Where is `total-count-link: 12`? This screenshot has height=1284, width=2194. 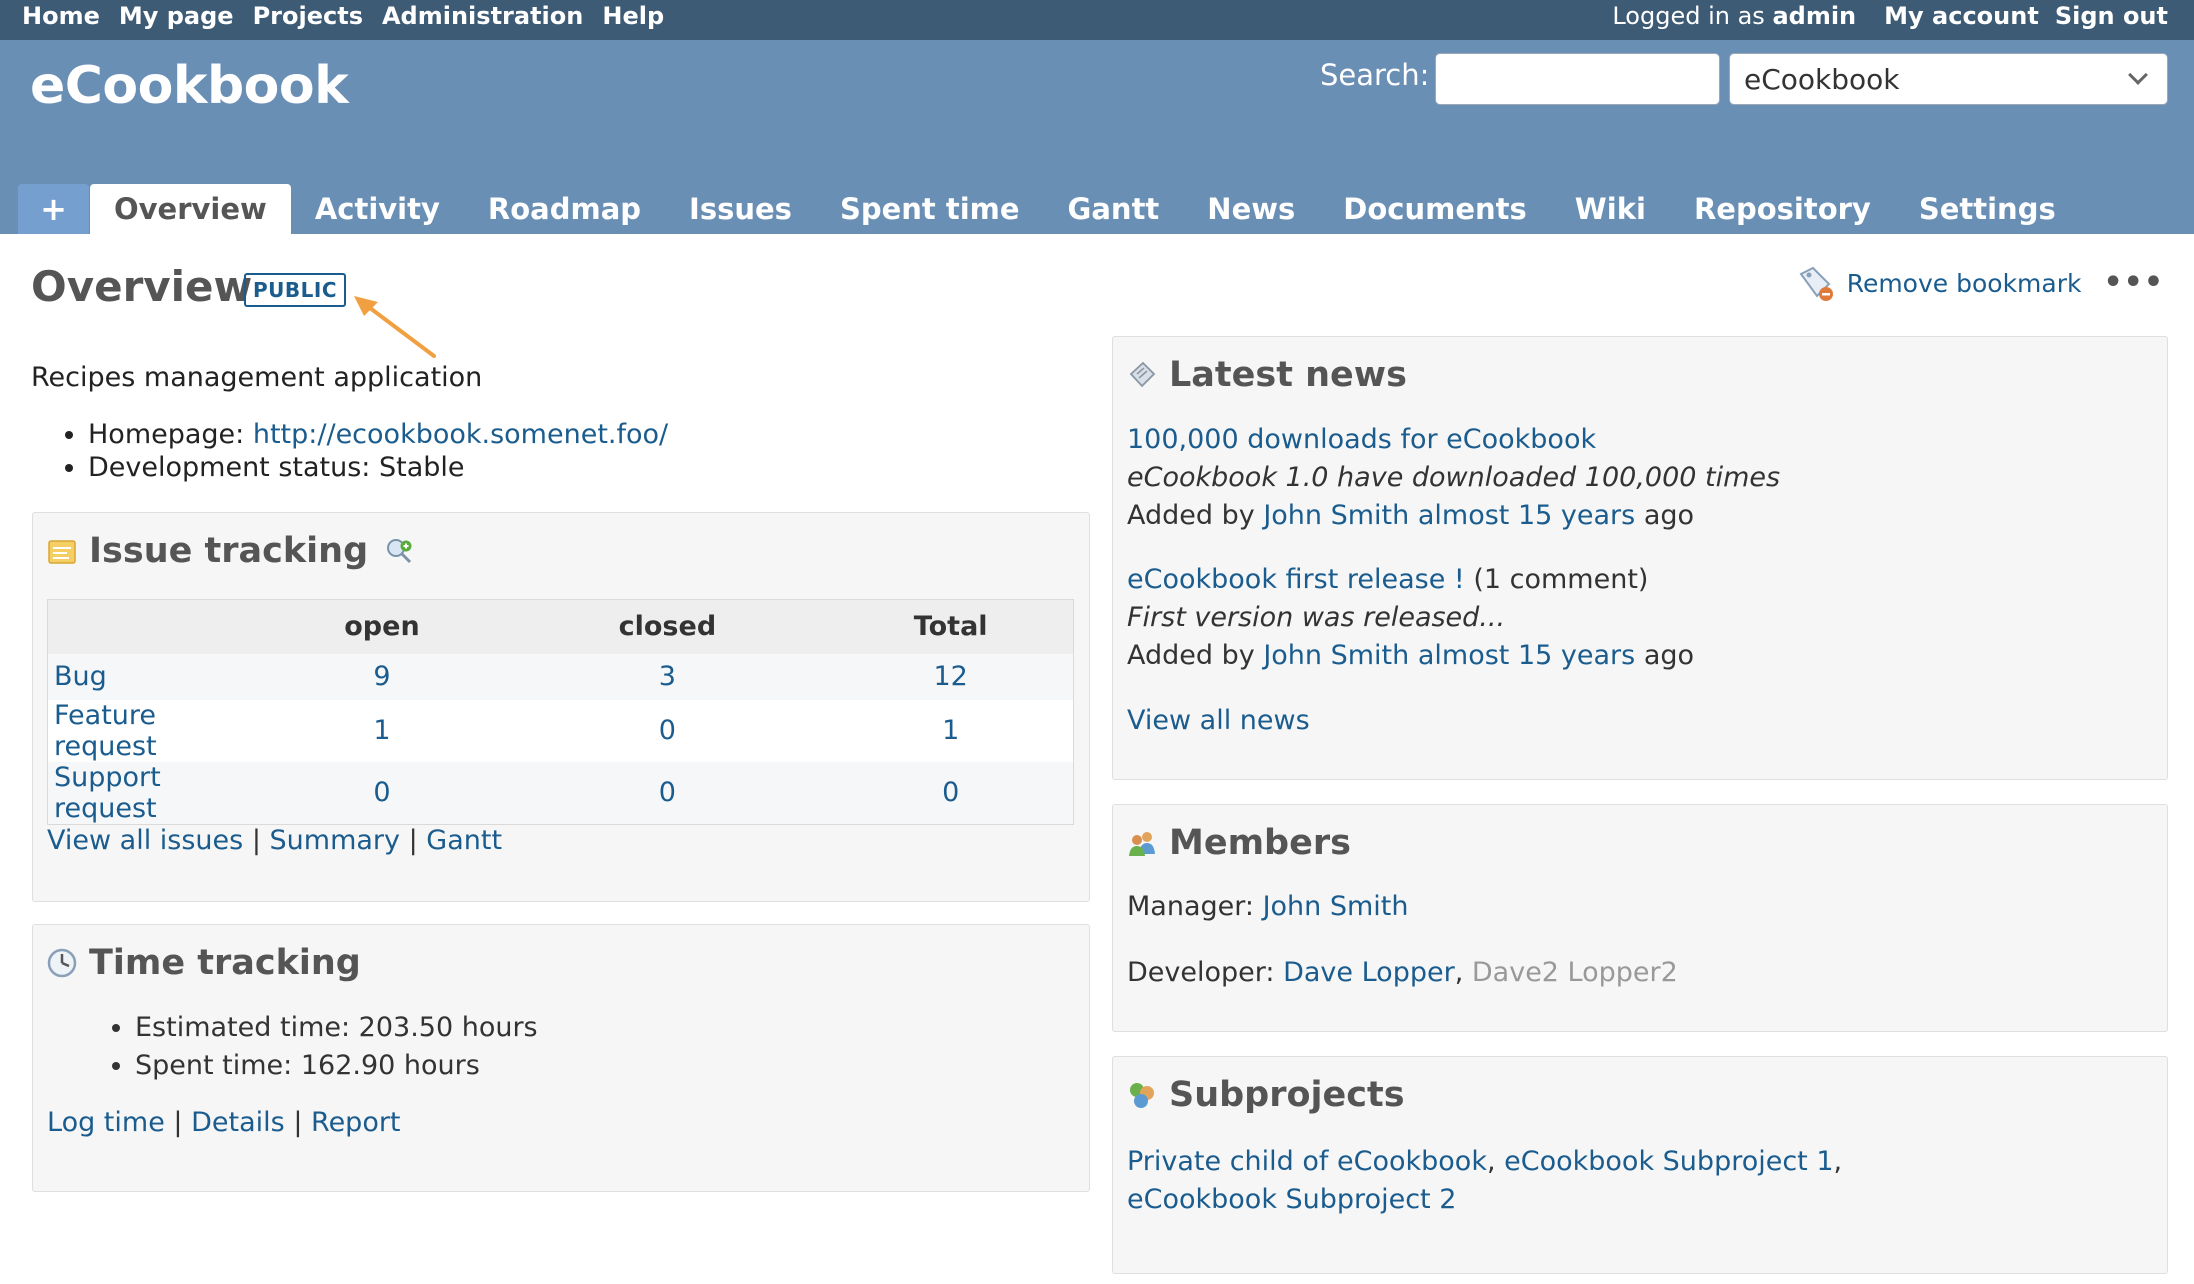 total-count-link: 12 is located at coordinates (951, 676).